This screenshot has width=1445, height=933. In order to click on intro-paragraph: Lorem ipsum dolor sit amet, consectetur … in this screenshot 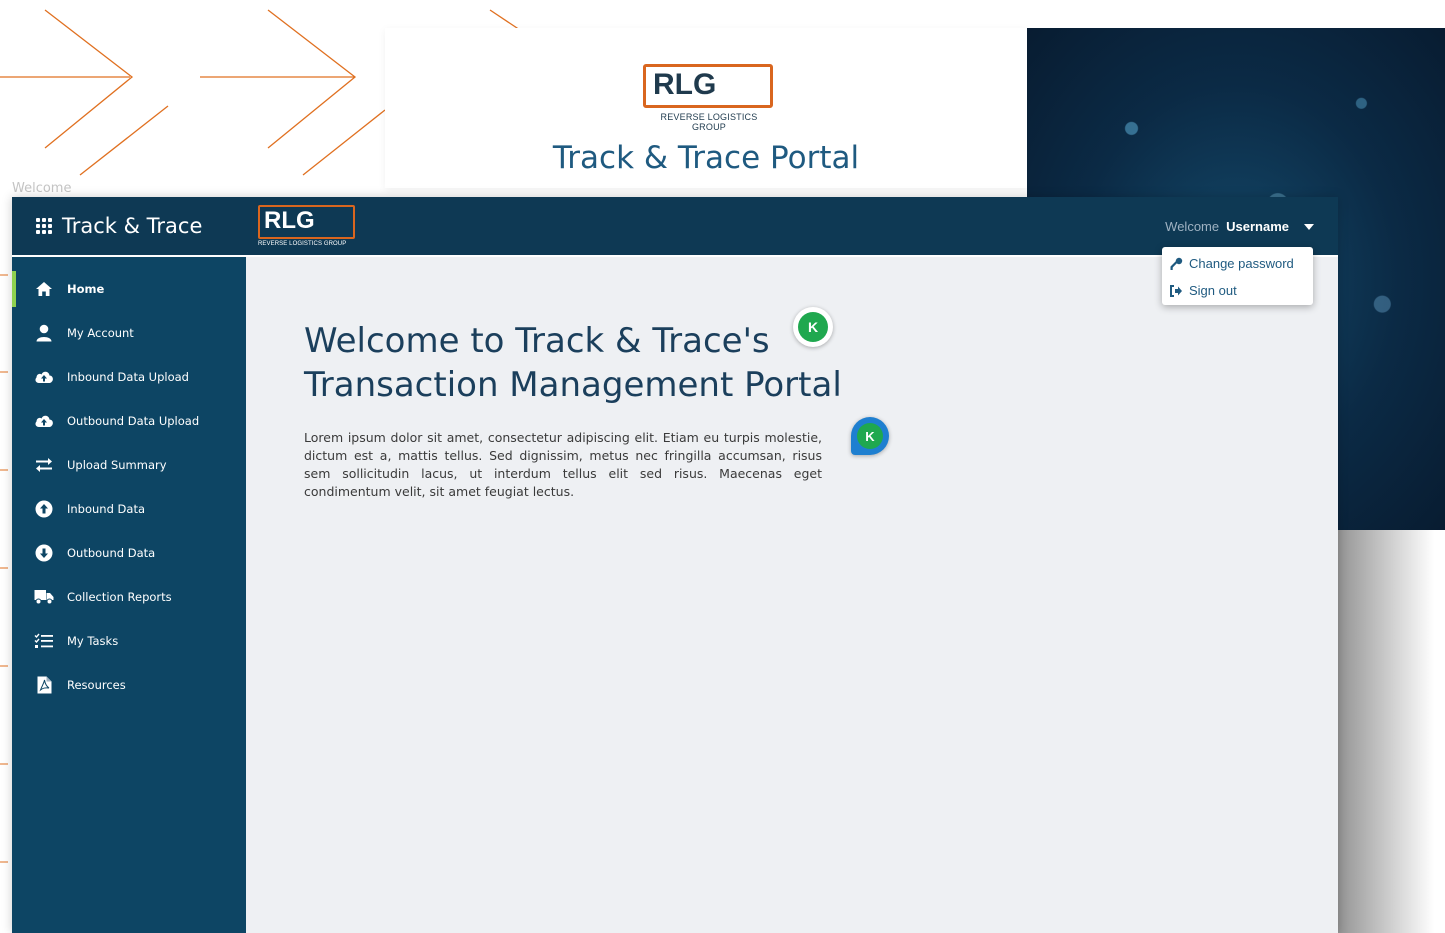, I will do `click(563, 464)`.